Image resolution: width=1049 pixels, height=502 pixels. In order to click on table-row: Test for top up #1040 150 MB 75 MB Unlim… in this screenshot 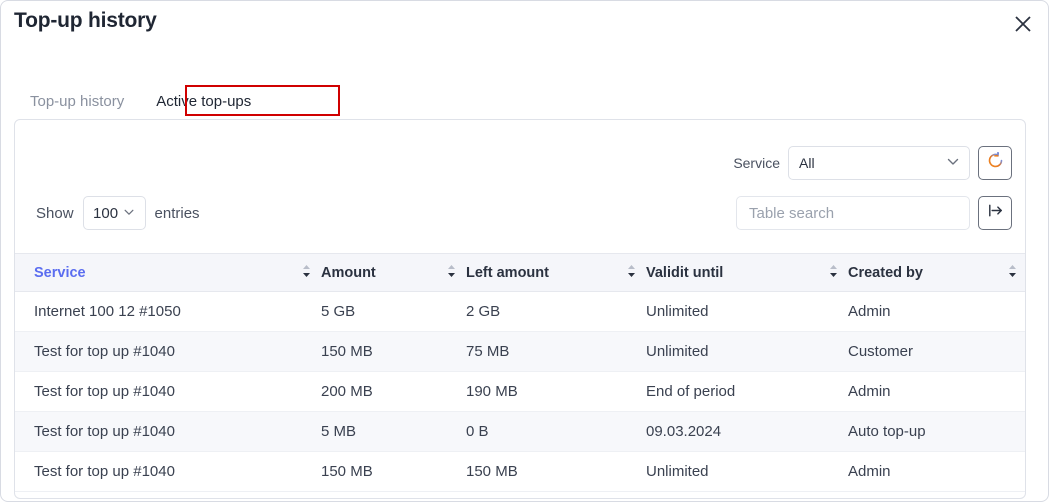, I will do `click(520, 351)`.